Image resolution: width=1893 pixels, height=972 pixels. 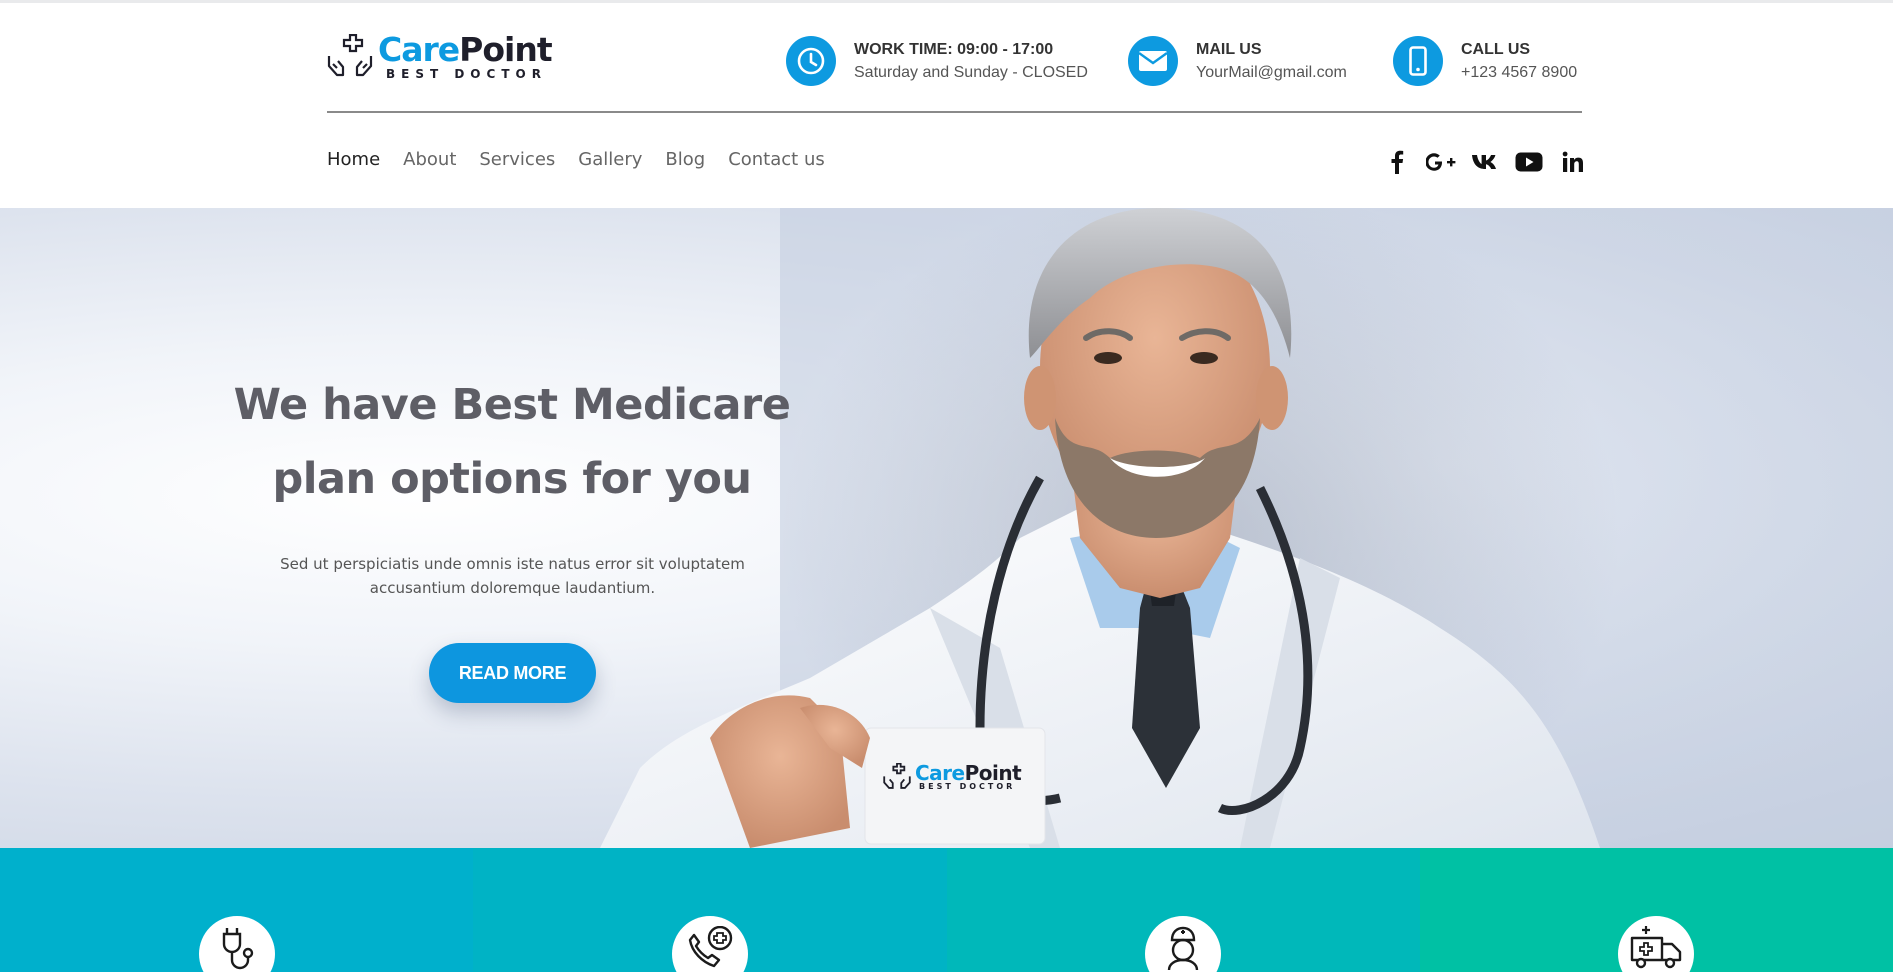 What do you see at coordinates (512, 405) in the screenshot?
I see `hero-title-line-1: We have Best Medicare` at bounding box center [512, 405].